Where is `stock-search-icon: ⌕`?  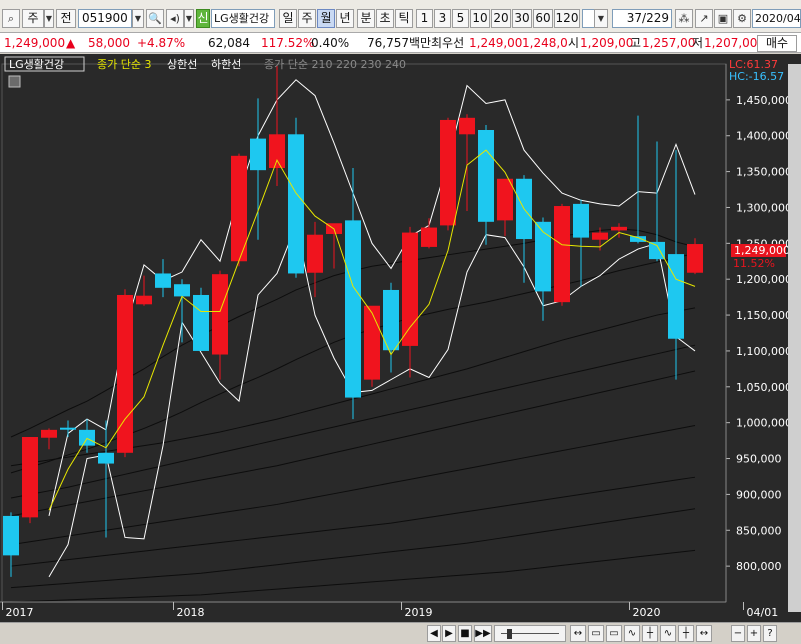 stock-search-icon: ⌕ is located at coordinates (11, 18).